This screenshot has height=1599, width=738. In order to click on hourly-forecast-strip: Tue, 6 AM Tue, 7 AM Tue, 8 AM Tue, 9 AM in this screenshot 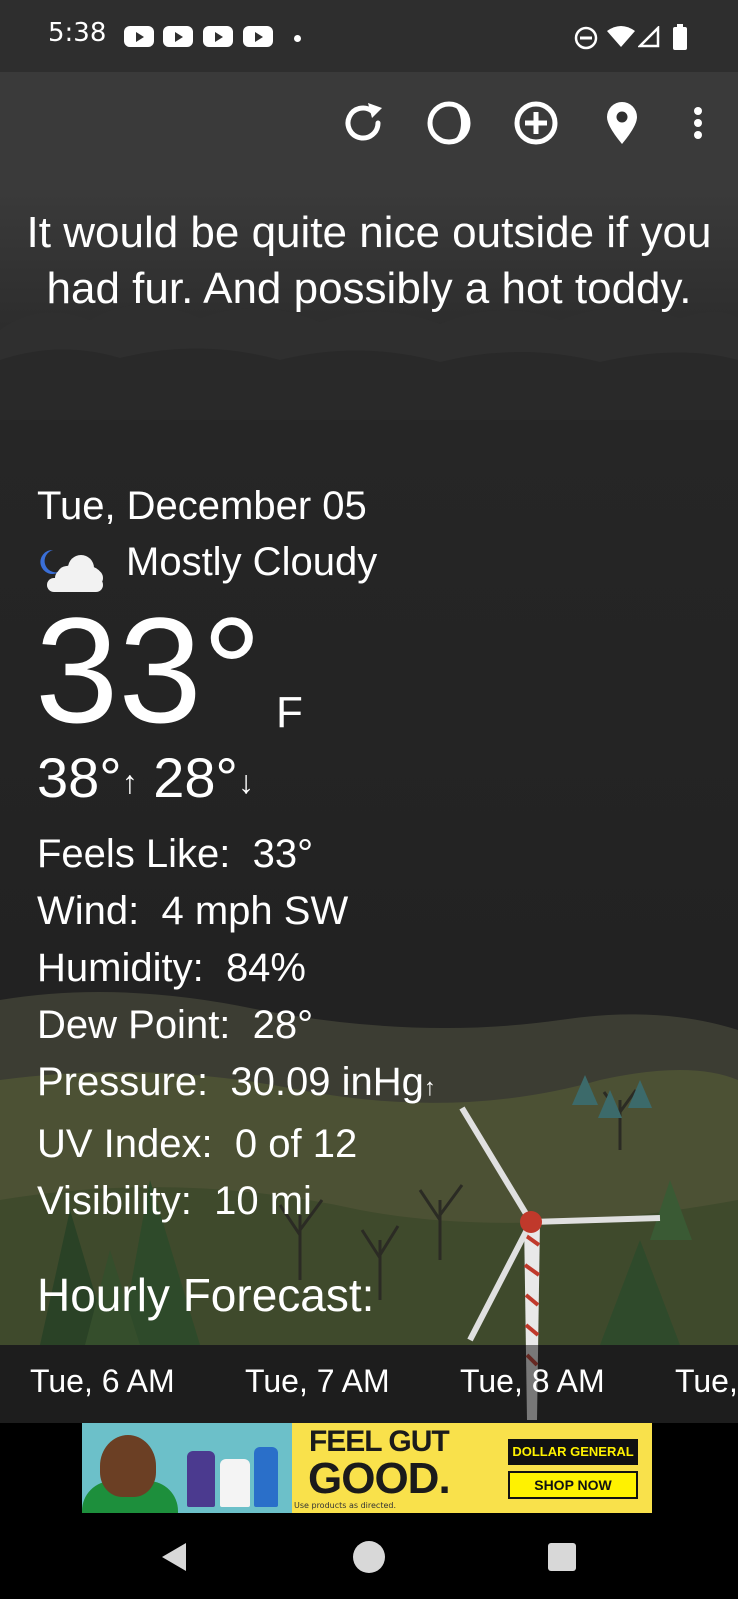, I will do `click(369, 1384)`.